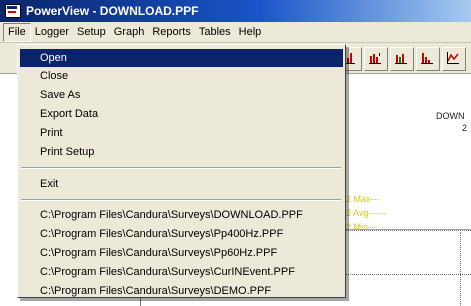  What do you see at coordinates (181, 114) in the screenshot?
I see `menu-item-export-data: Export Data` at bounding box center [181, 114].